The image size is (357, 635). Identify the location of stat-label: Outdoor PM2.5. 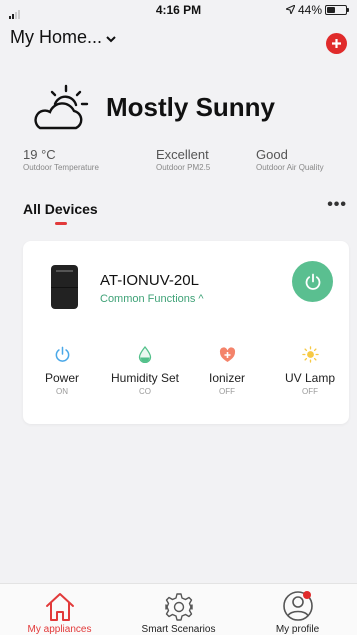
(183, 167).